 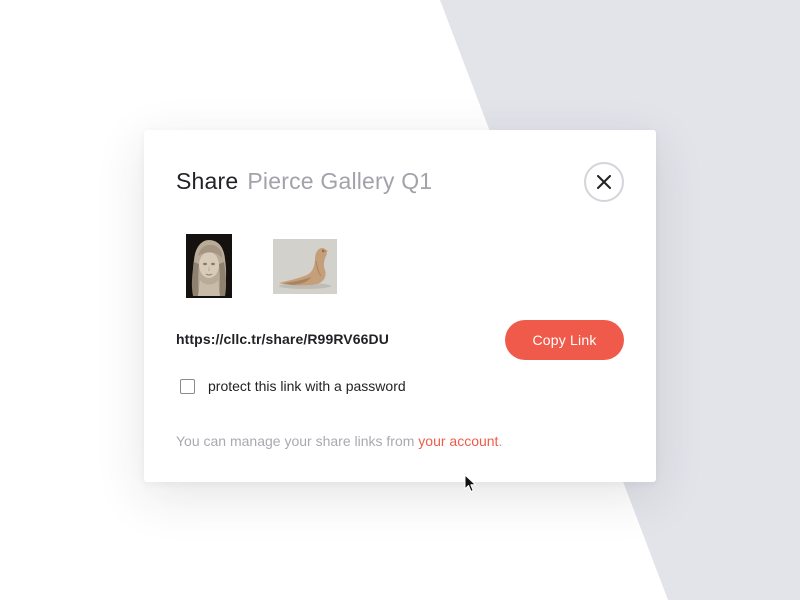 I want to click on close-icon, so click(x=604, y=182).